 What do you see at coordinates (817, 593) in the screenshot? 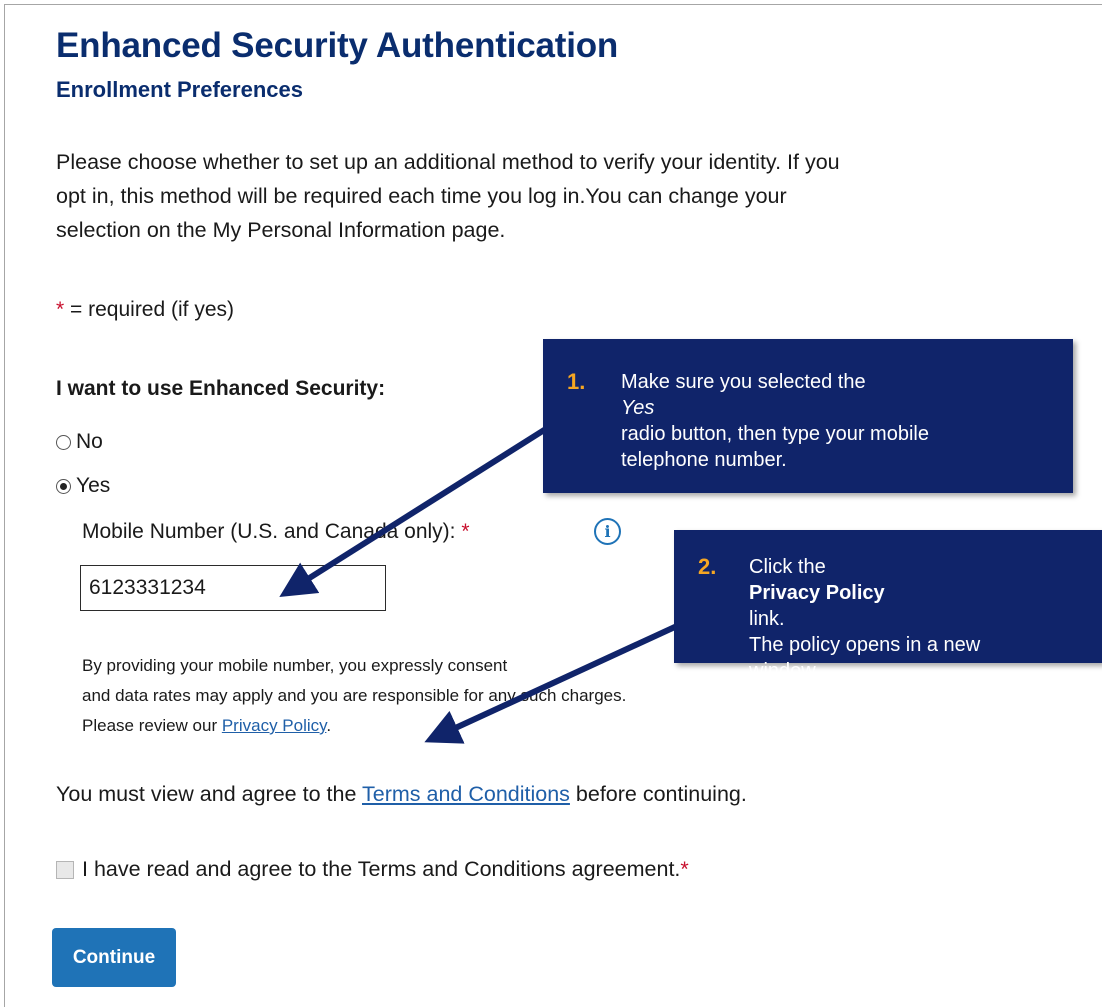
I see `callout-strong: Privacy Policy` at bounding box center [817, 593].